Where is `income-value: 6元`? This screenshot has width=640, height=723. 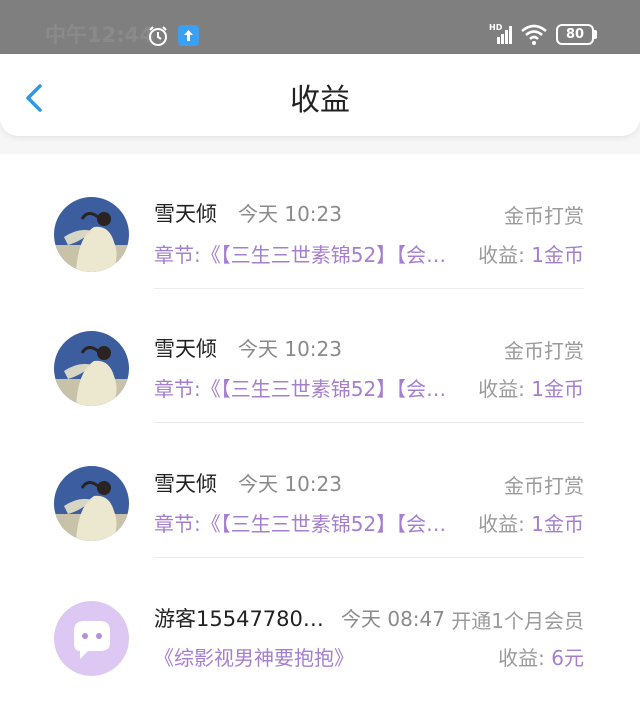
income-value: 6元 is located at coordinates (567, 658).